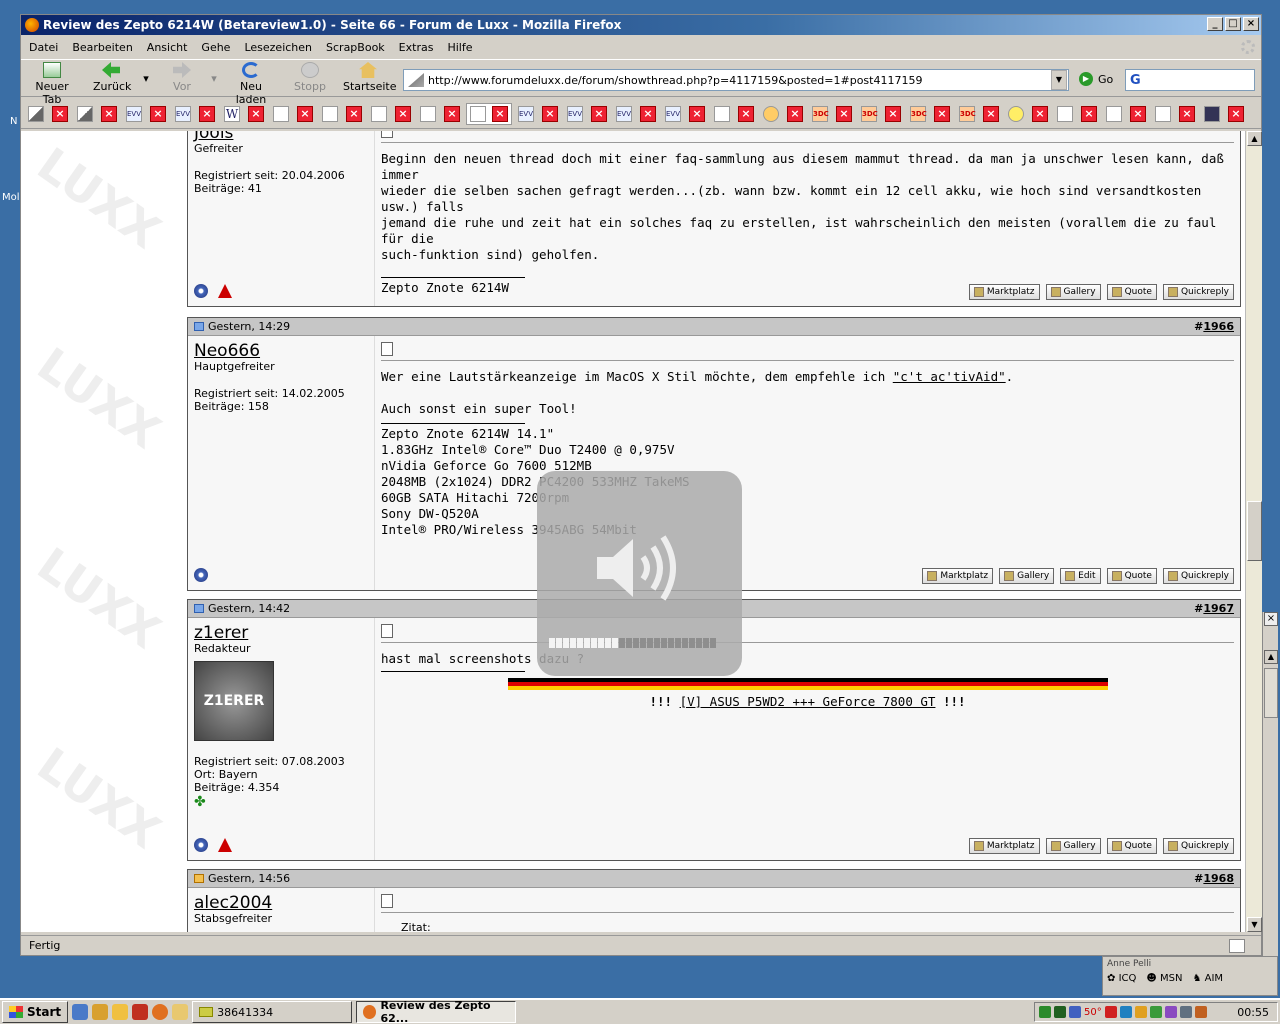 Image resolution: width=1280 pixels, height=1024 pixels. I want to click on folder-quicklaunch-icon, so click(180, 1012).